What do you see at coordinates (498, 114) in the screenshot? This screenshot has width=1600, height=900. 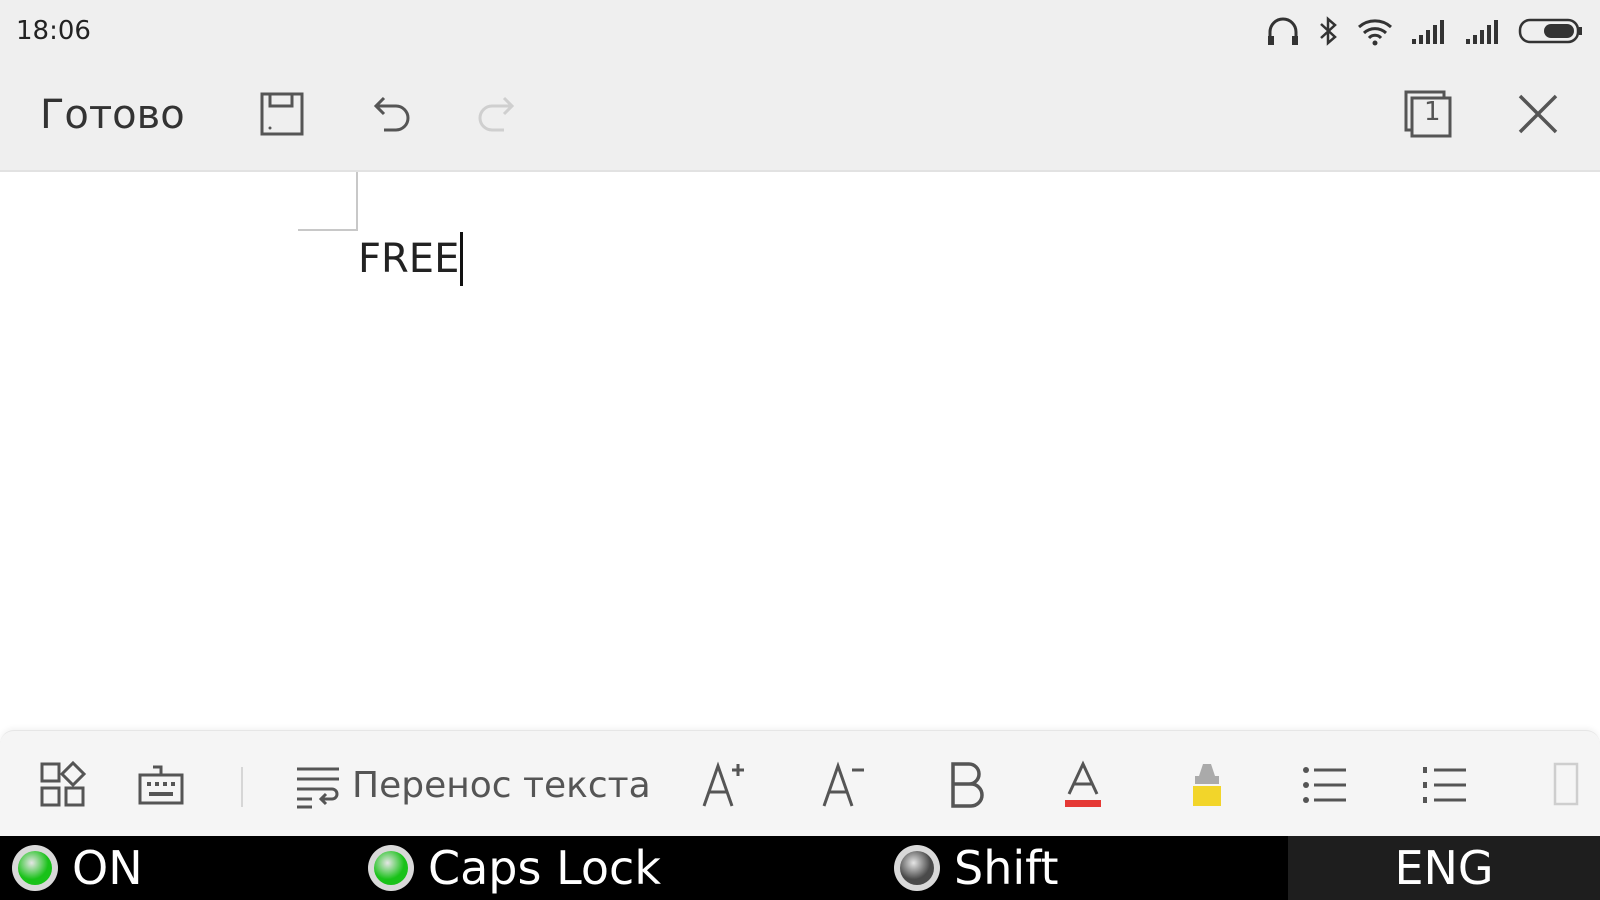 I see `redo-icon` at bounding box center [498, 114].